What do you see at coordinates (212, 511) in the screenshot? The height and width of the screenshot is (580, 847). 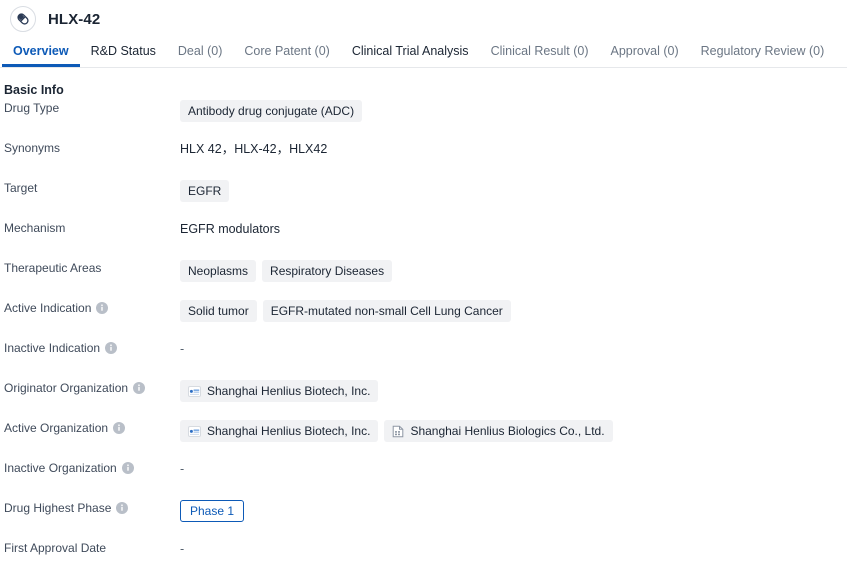 I see `status-badge-phase: Phase 1` at bounding box center [212, 511].